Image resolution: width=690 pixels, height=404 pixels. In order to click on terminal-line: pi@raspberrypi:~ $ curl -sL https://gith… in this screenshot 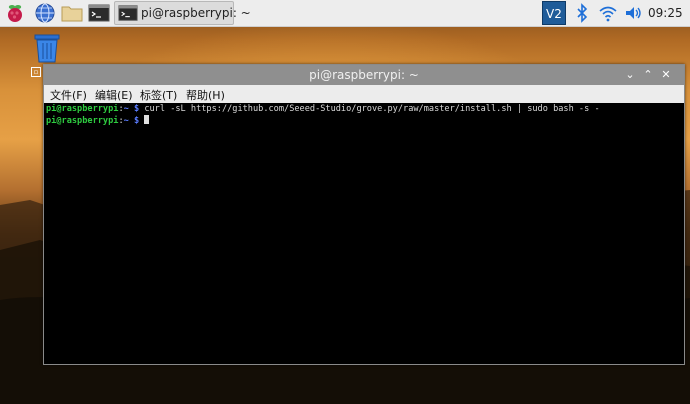, I will do `click(364, 109)`.